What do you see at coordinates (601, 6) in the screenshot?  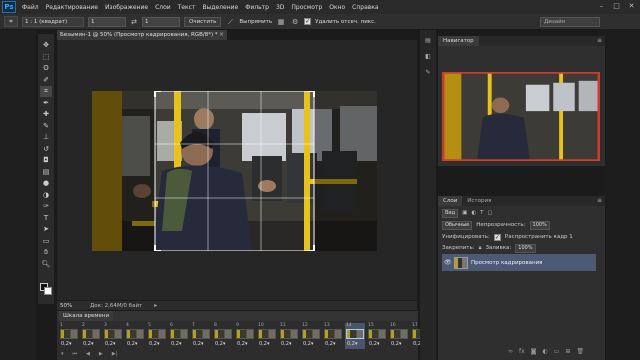 I see `minimize-button: –` at bounding box center [601, 6].